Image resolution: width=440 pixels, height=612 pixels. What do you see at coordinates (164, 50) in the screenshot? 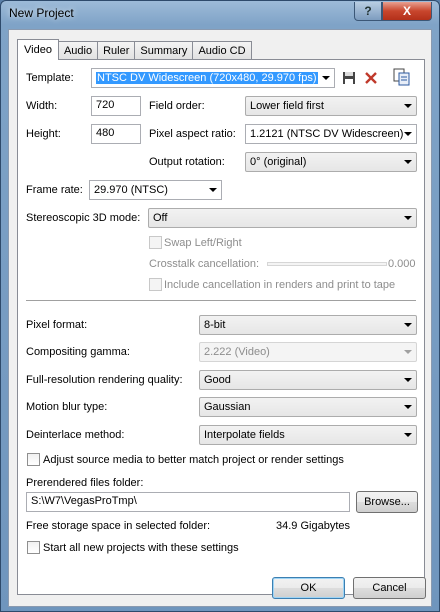
I see `tab-summary: Summary` at bounding box center [164, 50].